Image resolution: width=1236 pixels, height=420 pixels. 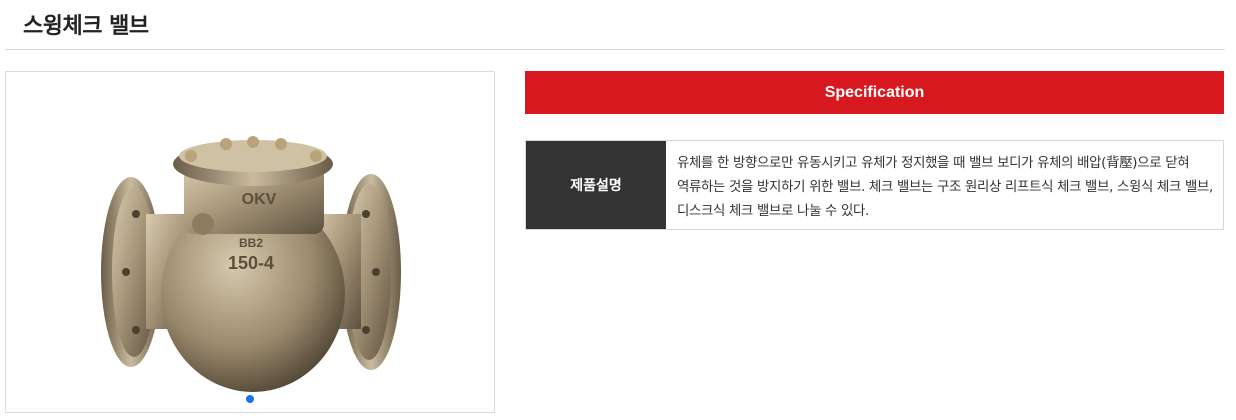 I want to click on slider-dots, so click(x=250, y=395).